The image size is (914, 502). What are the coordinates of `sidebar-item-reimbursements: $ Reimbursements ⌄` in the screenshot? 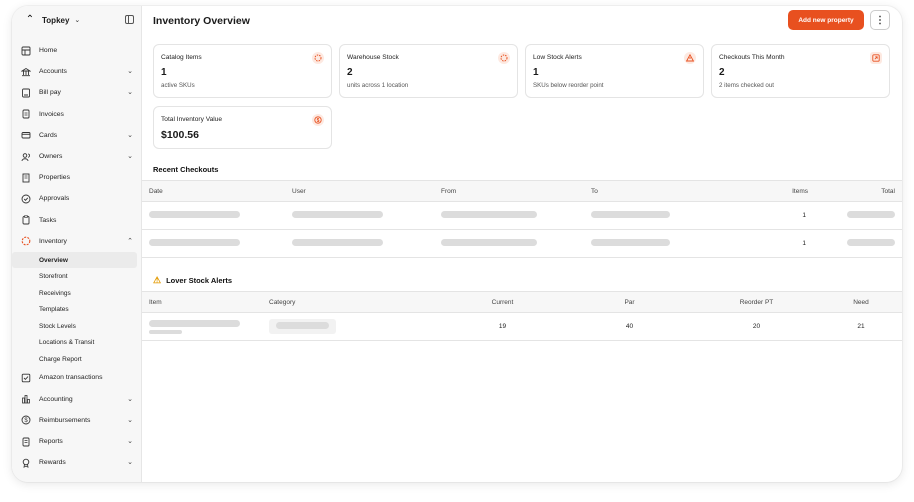 It's located at (76, 420).